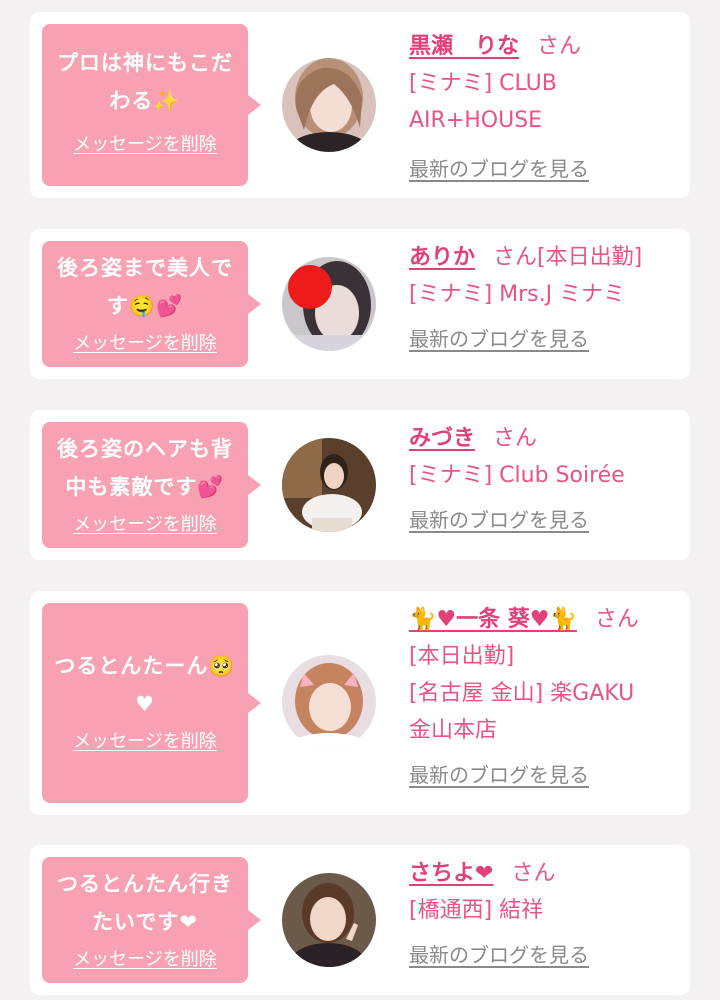  Describe the element at coordinates (483, 83) in the screenshot. I see `shop-name: [ミナミ] CLUB` at that location.